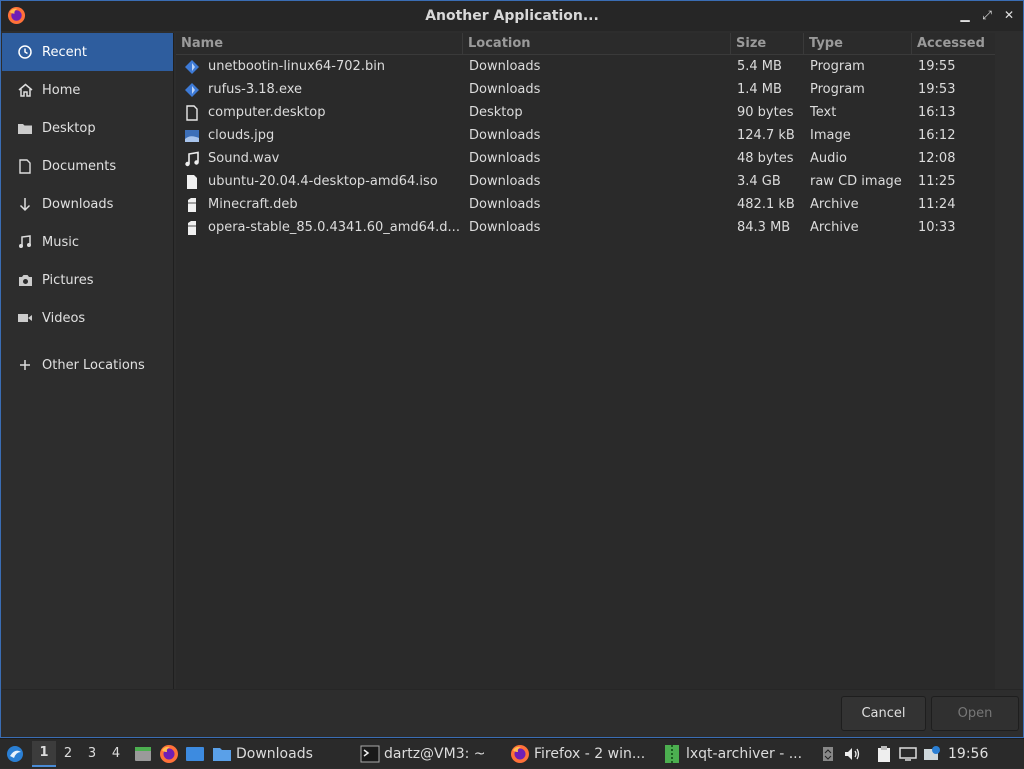 The height and width of the screenshot is (769, 1024). I want to click on start-menu-button, so click(15, 754).